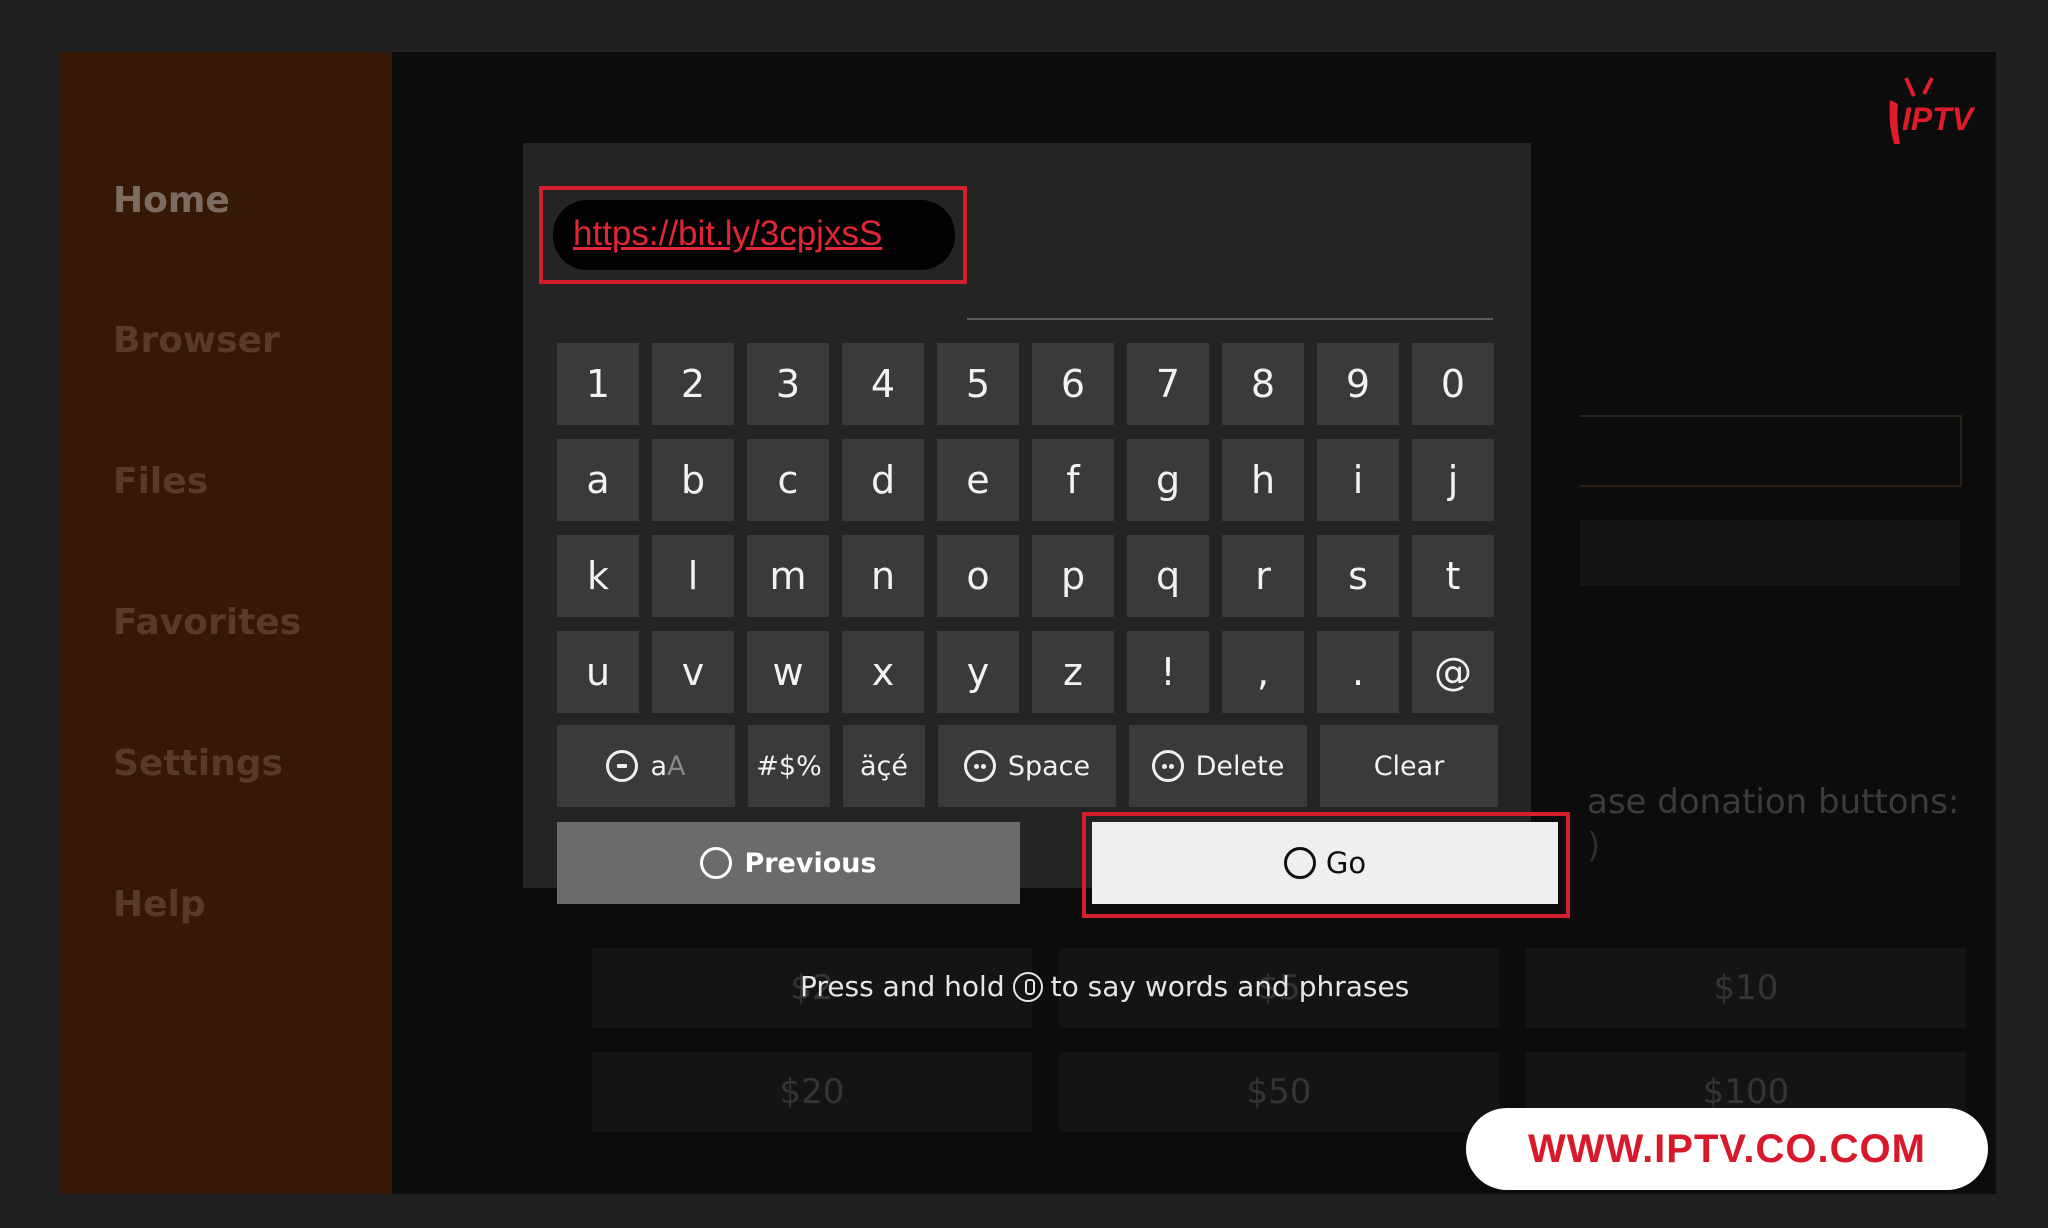 Image resolution: width=2048 pixels, height=1228 pixels. I want to click on key-j: j, so click(1453, 480).